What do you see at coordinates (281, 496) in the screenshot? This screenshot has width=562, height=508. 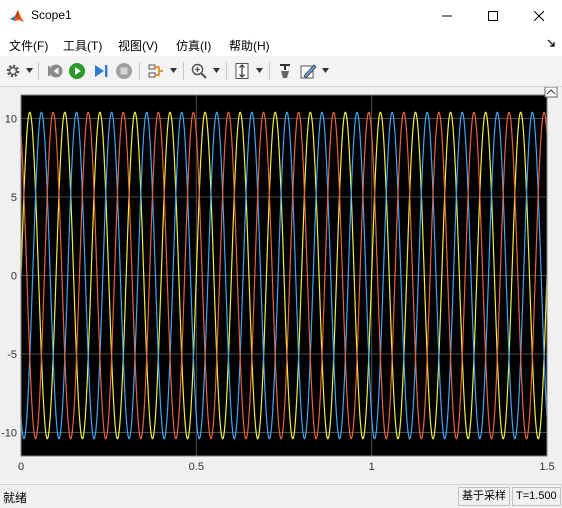 I see `status-bar: 就绪 基于采样 T=1.500` at bounding box center [281, 496].